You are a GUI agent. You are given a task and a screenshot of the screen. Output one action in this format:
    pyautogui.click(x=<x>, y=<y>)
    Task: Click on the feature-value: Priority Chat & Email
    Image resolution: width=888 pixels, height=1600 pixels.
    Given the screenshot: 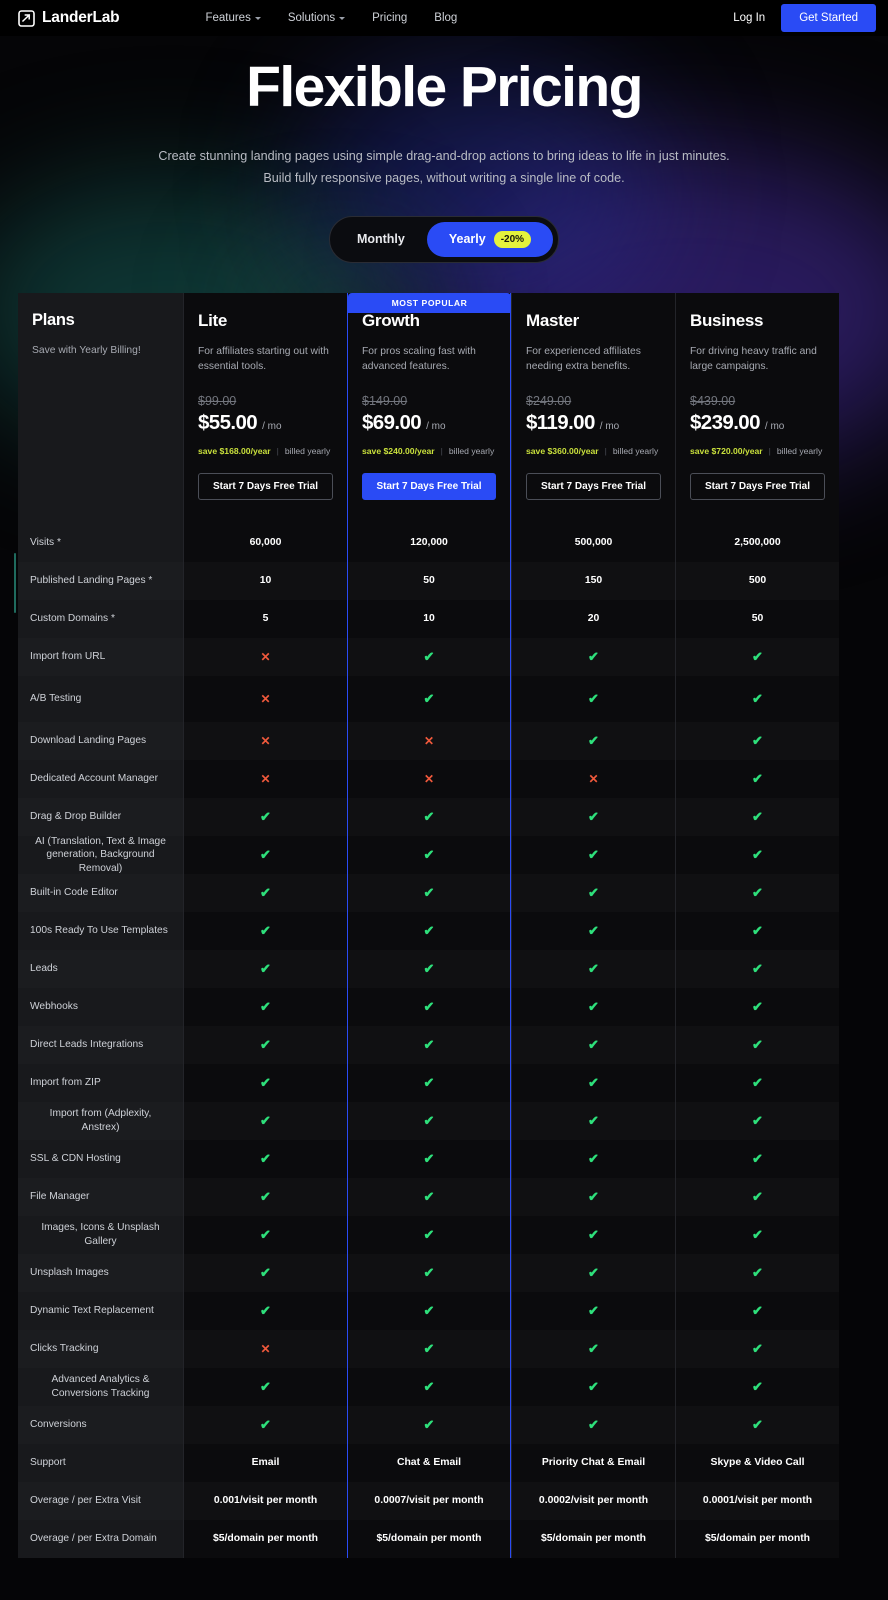 What is the action you would take?
    pyautogui.click(x=593, y=1463)
    